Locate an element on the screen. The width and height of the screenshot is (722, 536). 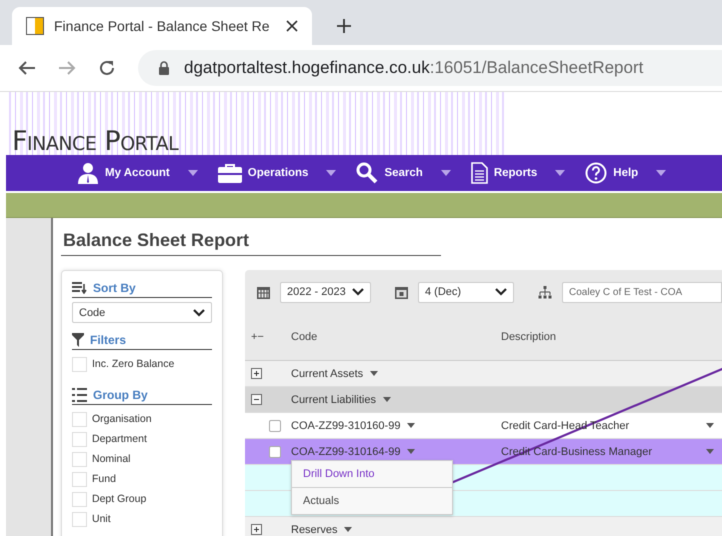
section-heading: Sort By is located at coordinates (114, 288).